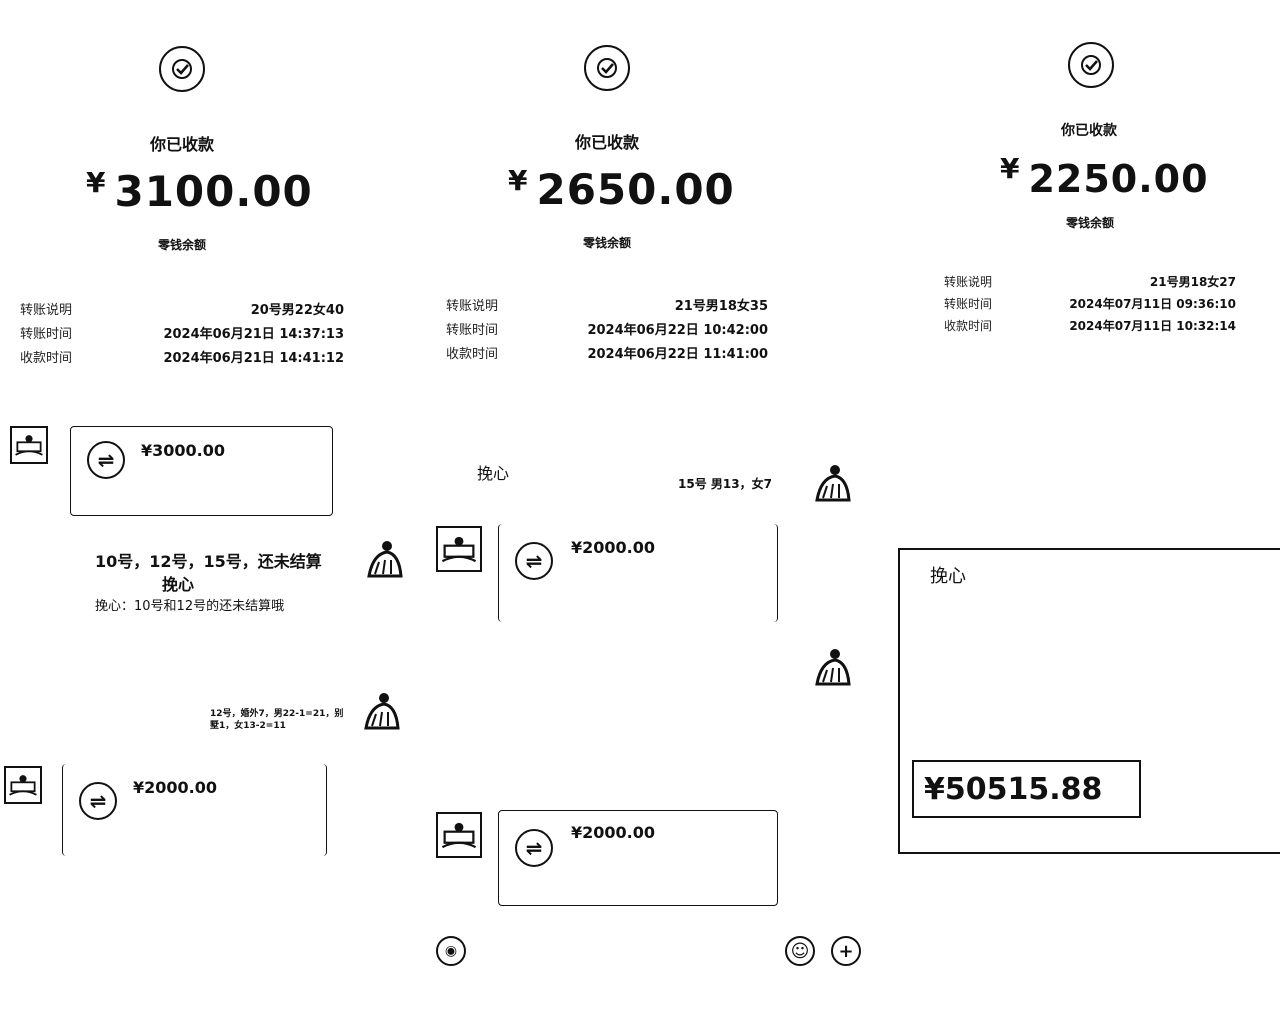  Describe the element at coordinates (677, 354) in the screenshot. I see `detail-value: 2024年06月22日 11:41:00` at that location.